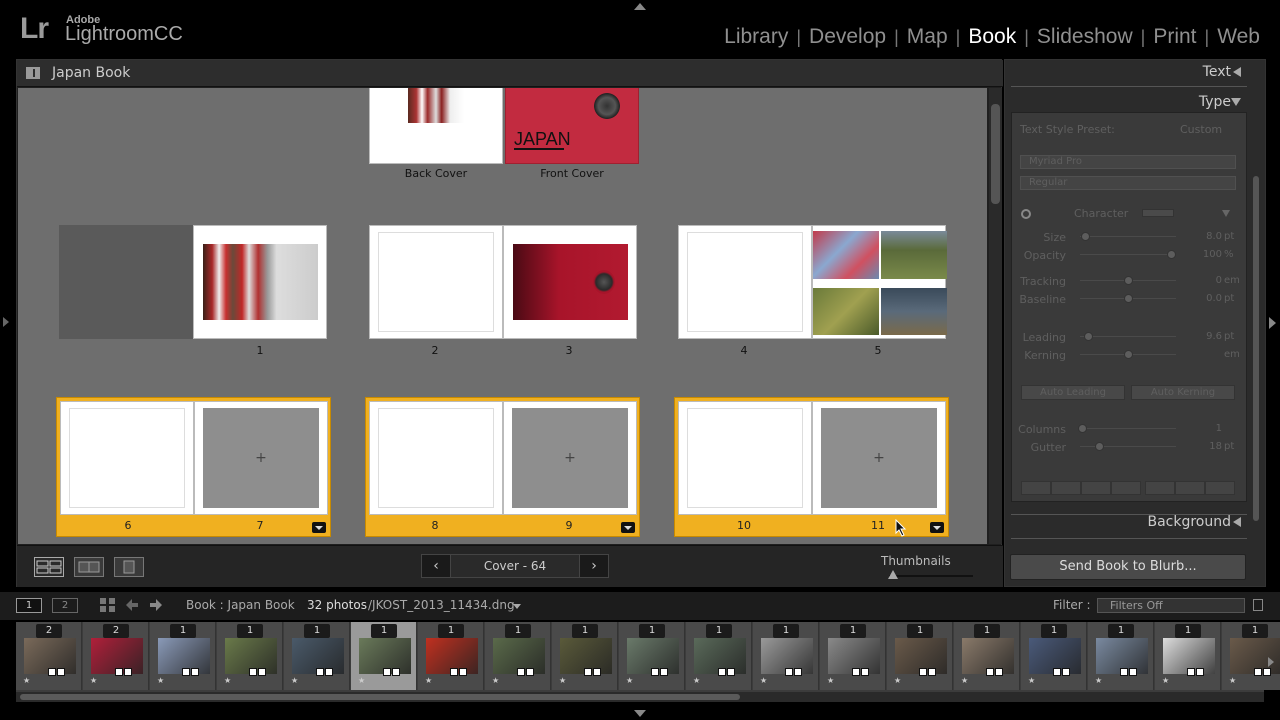  What do you see at coordinates (847, 37) in the screenshot?
I see `module-develop: Develop` at bounding box center [847, 37].